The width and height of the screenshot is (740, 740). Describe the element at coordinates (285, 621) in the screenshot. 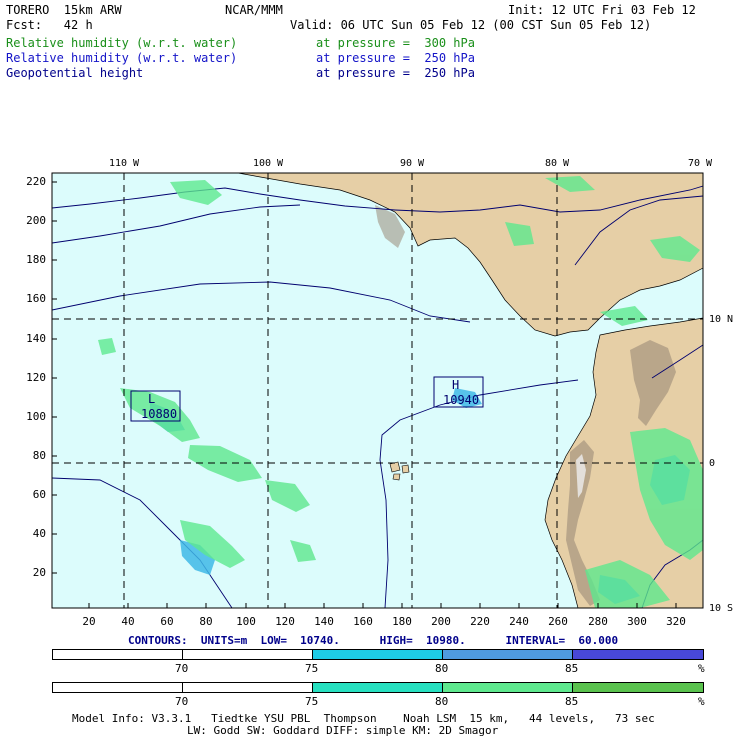

I see `x-tick: 120` at that location.